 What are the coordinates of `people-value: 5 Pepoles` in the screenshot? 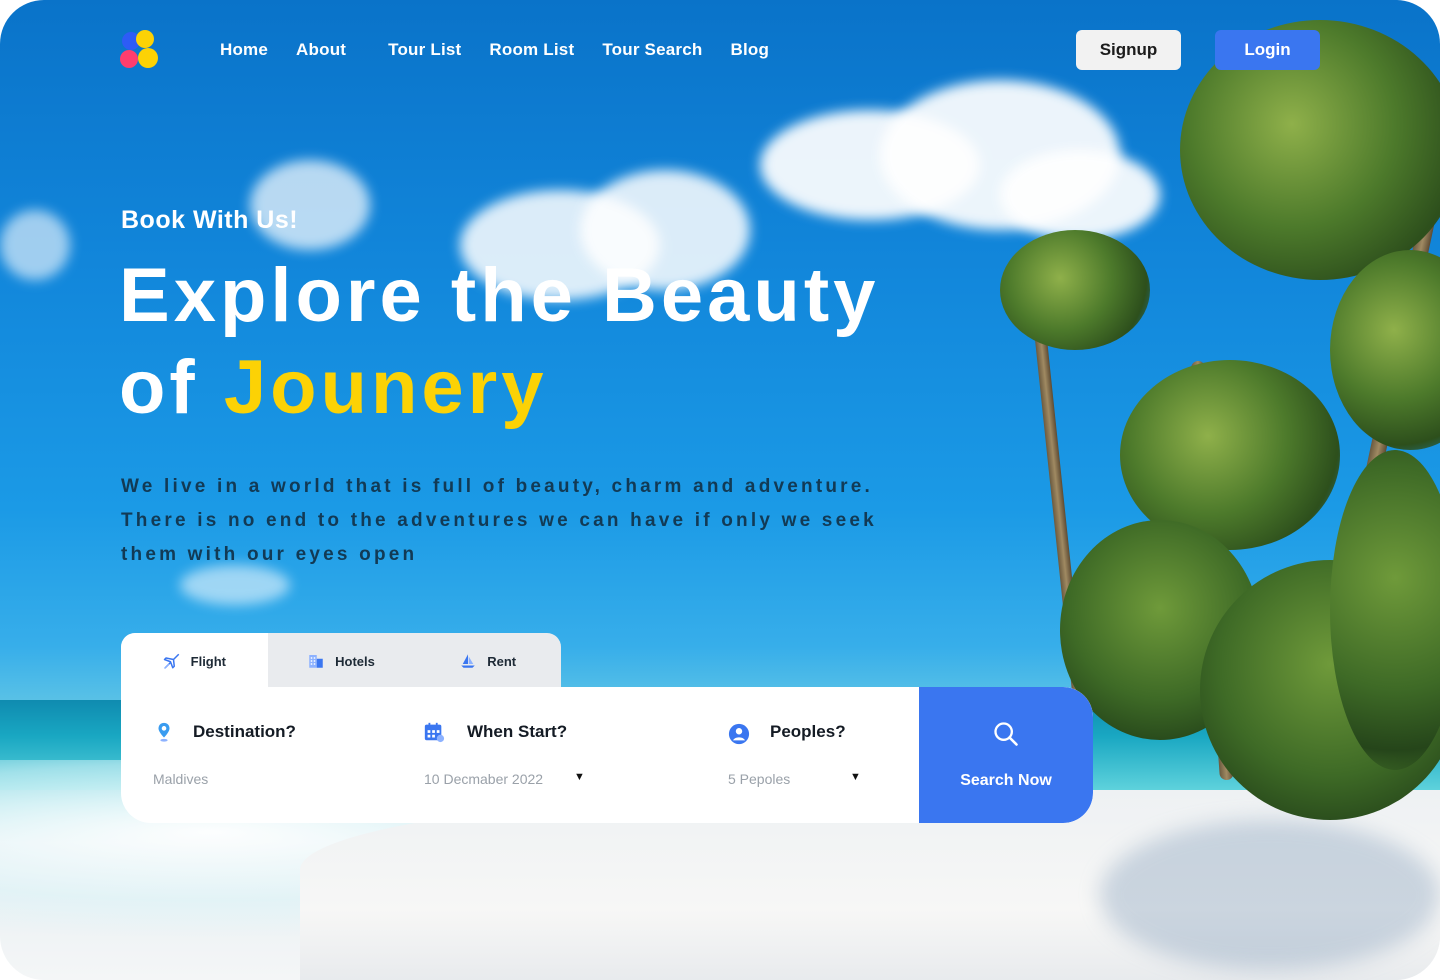 It's located at (759, 779).